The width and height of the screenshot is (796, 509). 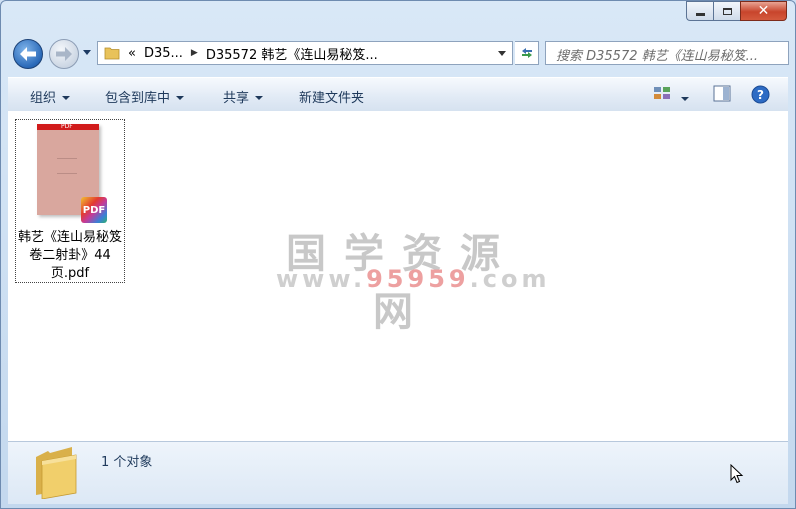 I want to click on pdf-thumbnail-header: PDF, so click(x=68, y=126).